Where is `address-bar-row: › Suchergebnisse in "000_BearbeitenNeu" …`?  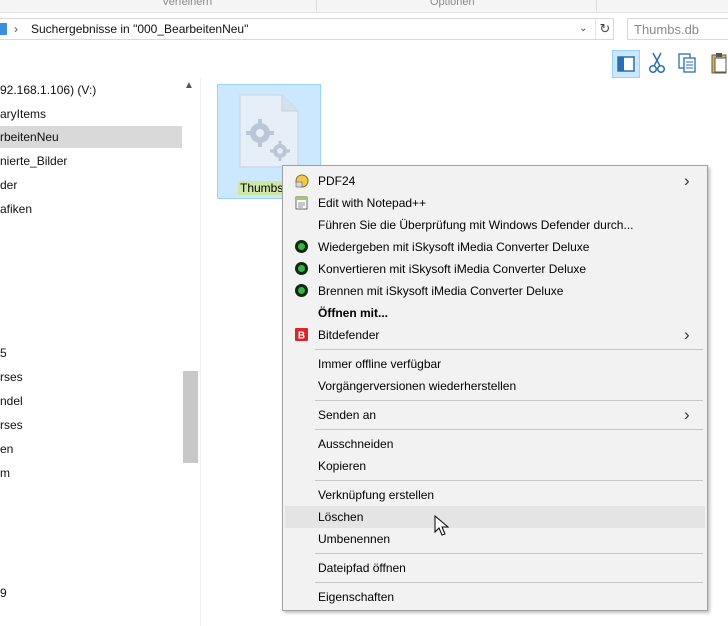
address-bar-row: › Suchergebnisse in "000_BearbeitenNeu" … is located at coordinates (364, 30).